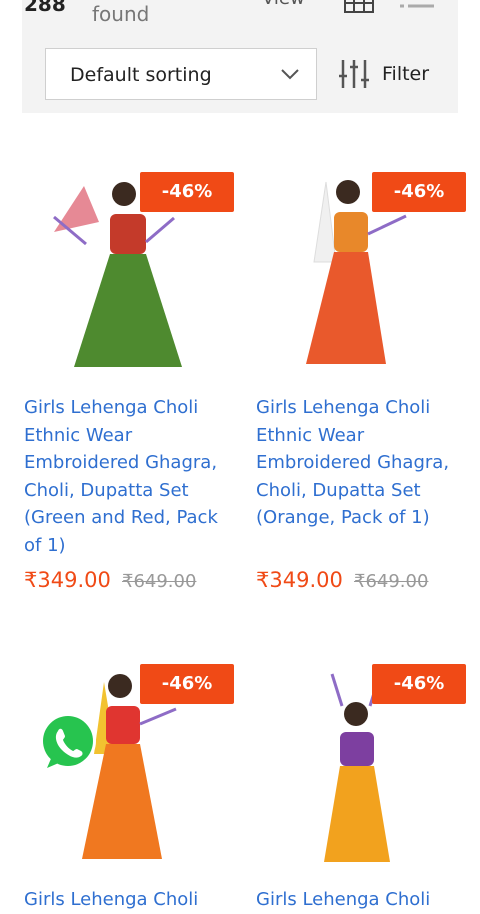 The image size is (480, 914). I want to click on filter-sliders-icon, so click(354, 74).